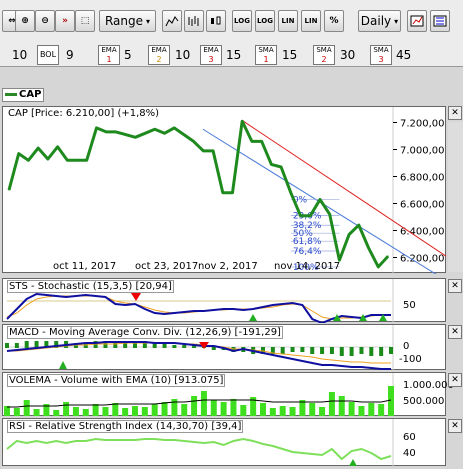 This screenshot has height=469, width=463. I want to click on price-y-tick-label: 6.600,00, so click(422, 205).